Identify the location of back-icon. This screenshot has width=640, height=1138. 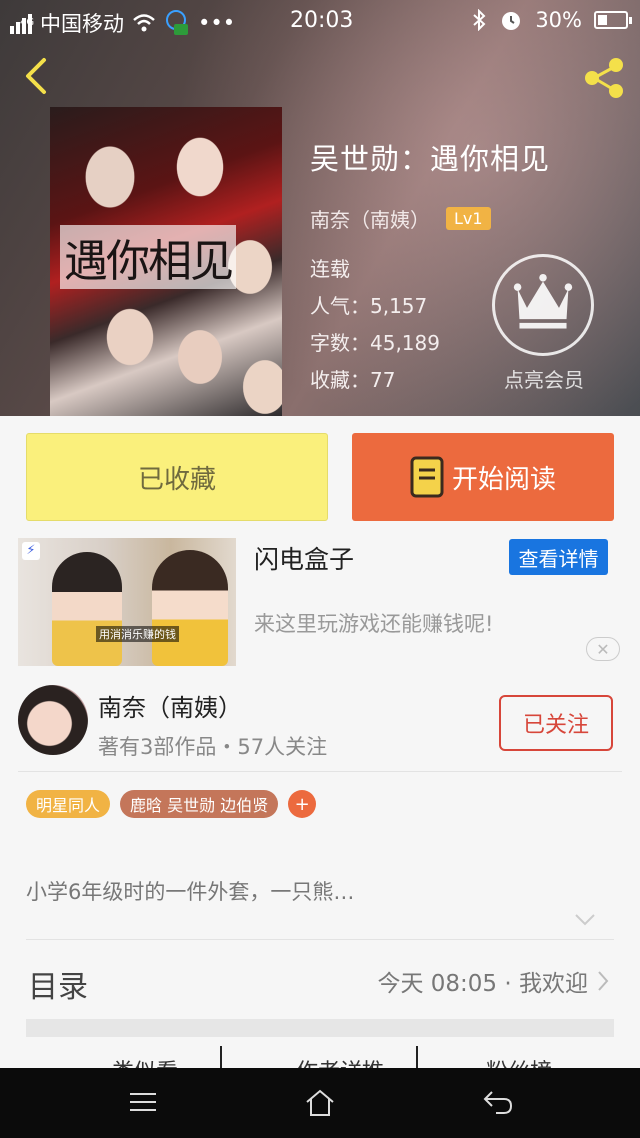
(36, 76).